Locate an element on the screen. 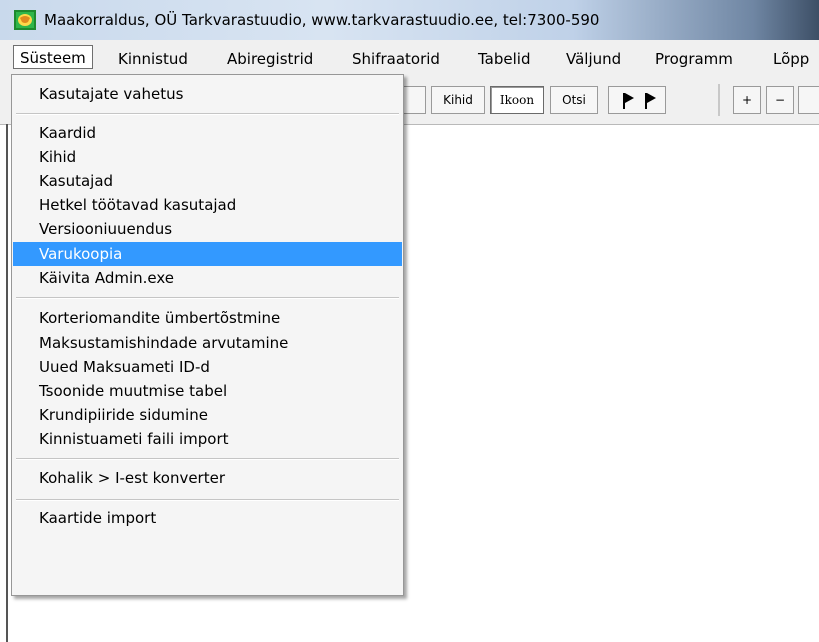 This screenshot has width=819, height=642. app-globe-icon is located at coordinates (25, 20).